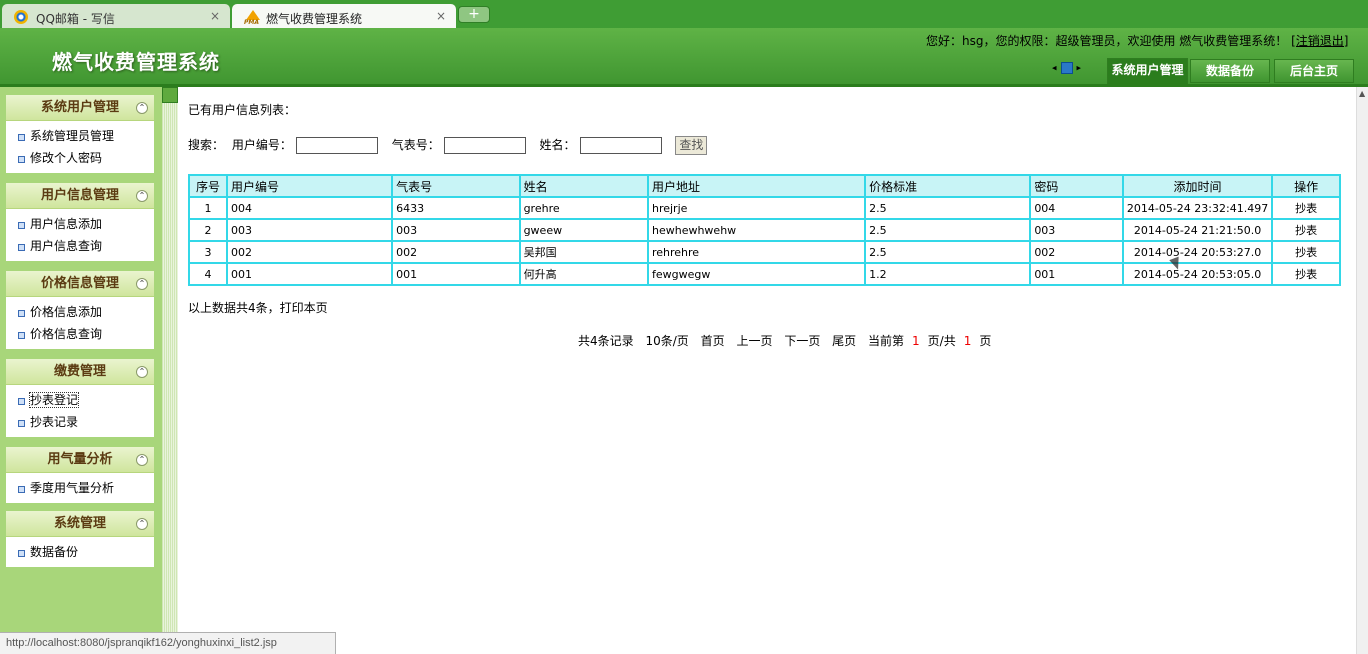 This screenshot has height=654, width=1368. What do you see at coordinates (930, 341) in the screenshot?
I see `pager-current: 当前第 1 页/共 1 页` at bounding box center [930, 341].